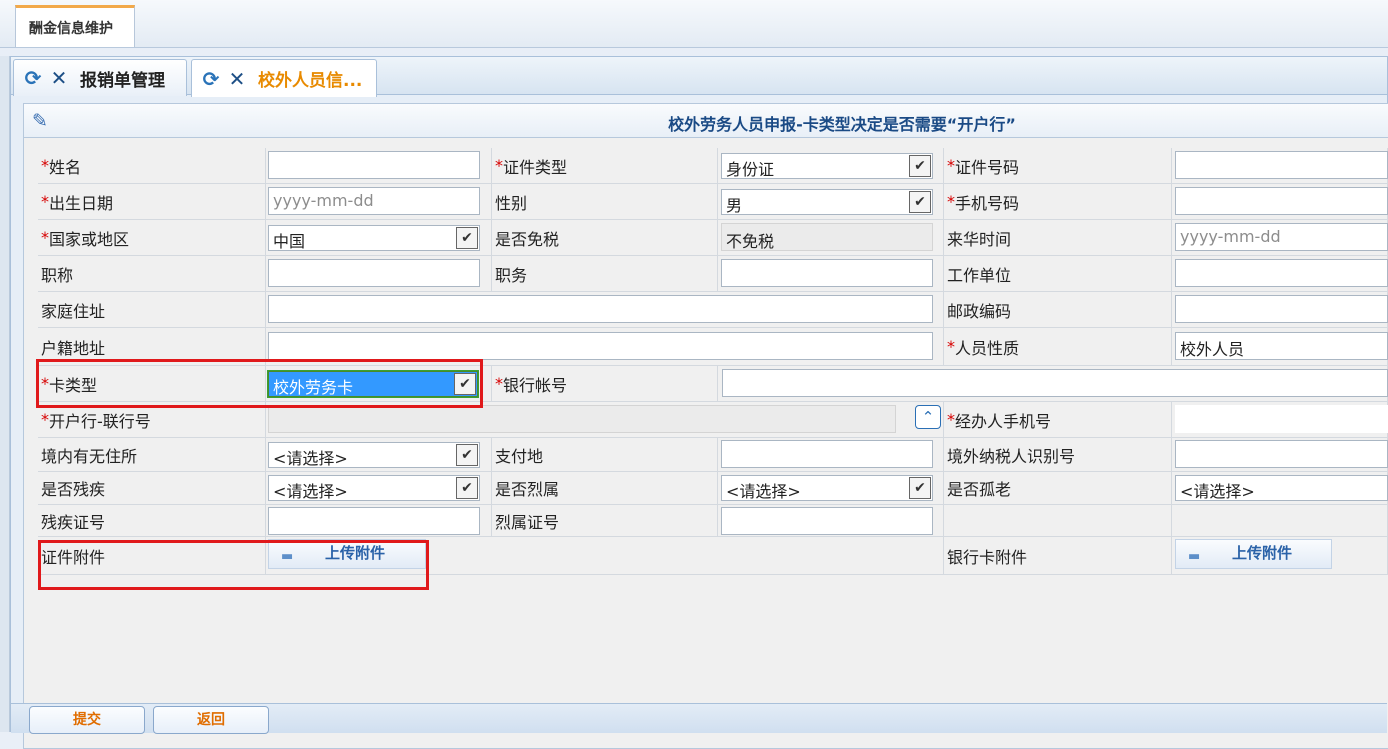  What do you see at coordinates (5, 394) in the screenshot?
I see `left-edge-bar` at bounding box center [5, 394].